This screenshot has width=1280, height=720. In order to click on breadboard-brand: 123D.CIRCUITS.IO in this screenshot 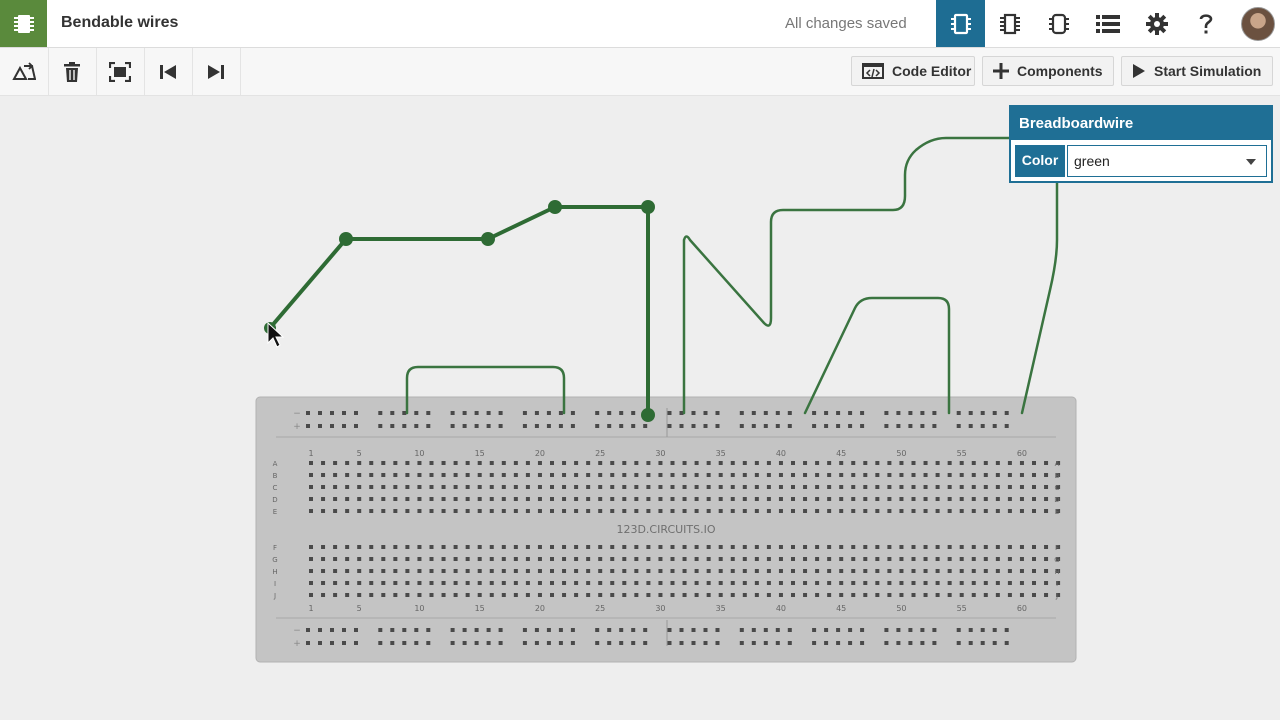, I will do `click(665, 529)`.